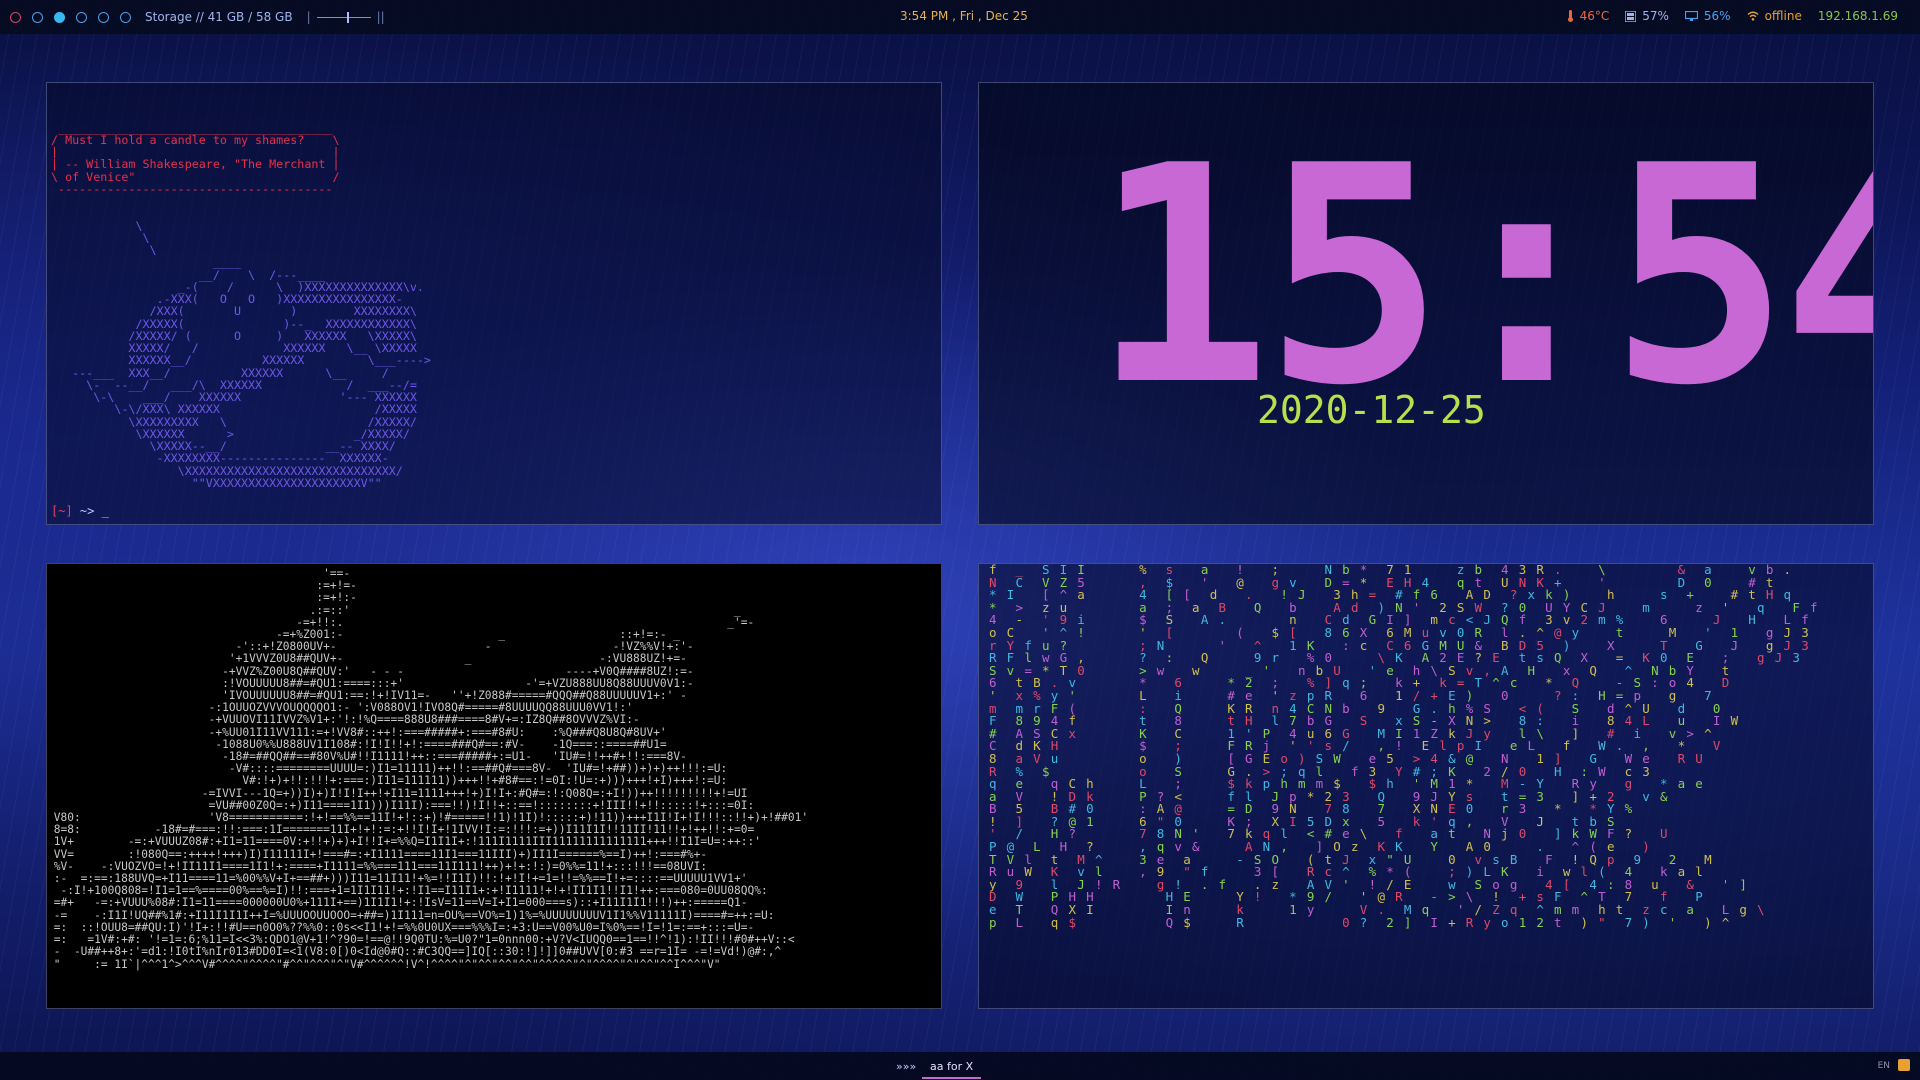 The width and height of the screenshot is (1920, 1080). What do you see at coordinates (1857, 16) in the screenshot?
I see `ip-address: 192.168.1.69` at bounding box center [1857, 16].